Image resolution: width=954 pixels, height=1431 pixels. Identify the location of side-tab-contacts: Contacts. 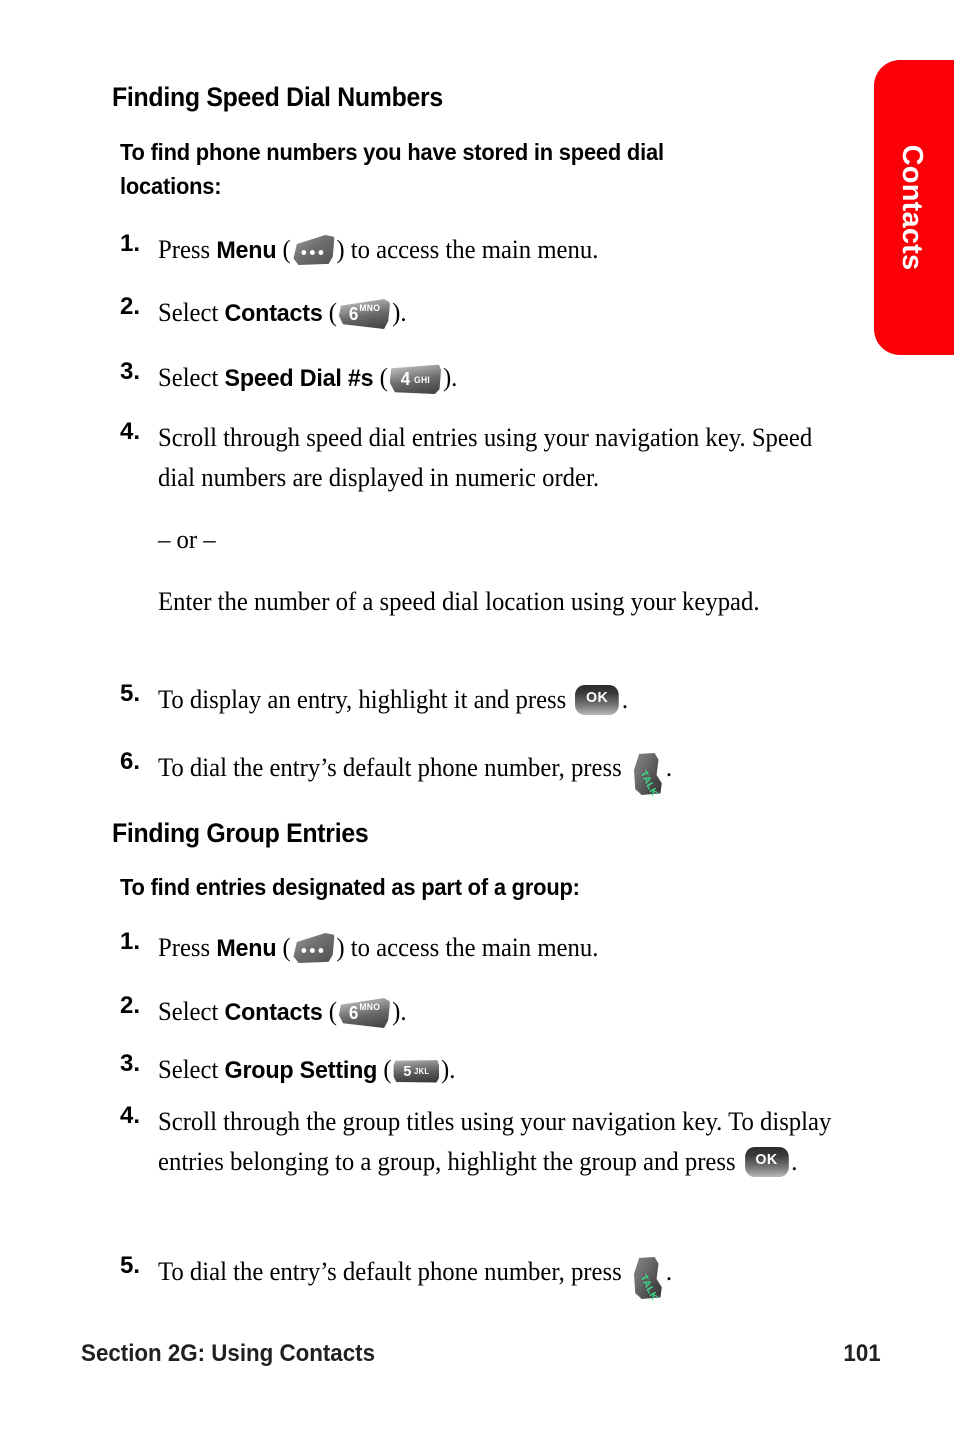
(914, 207).